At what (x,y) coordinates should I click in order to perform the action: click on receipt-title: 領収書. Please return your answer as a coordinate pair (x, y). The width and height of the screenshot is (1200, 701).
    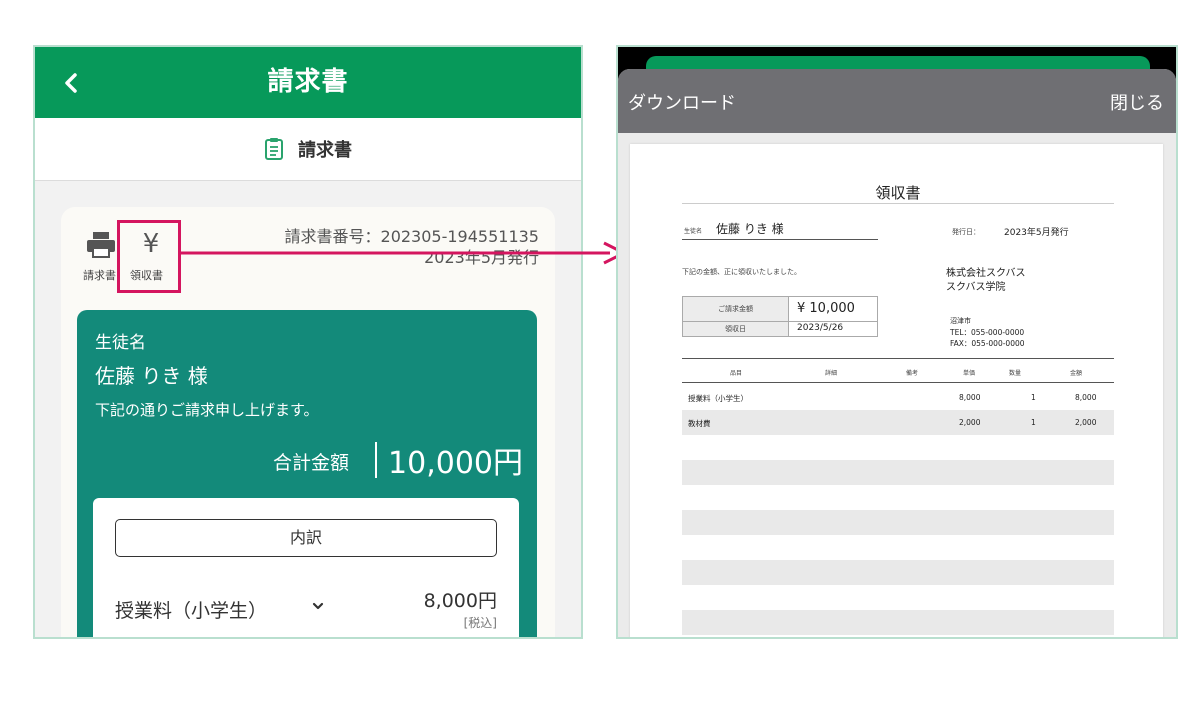
    Looking at the image, I should click on (898, 193).